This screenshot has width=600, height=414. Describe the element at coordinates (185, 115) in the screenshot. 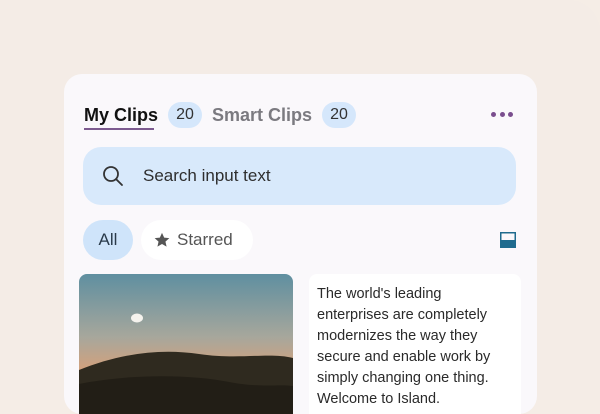

I see `my-clips-count-badge: 20` at that location.